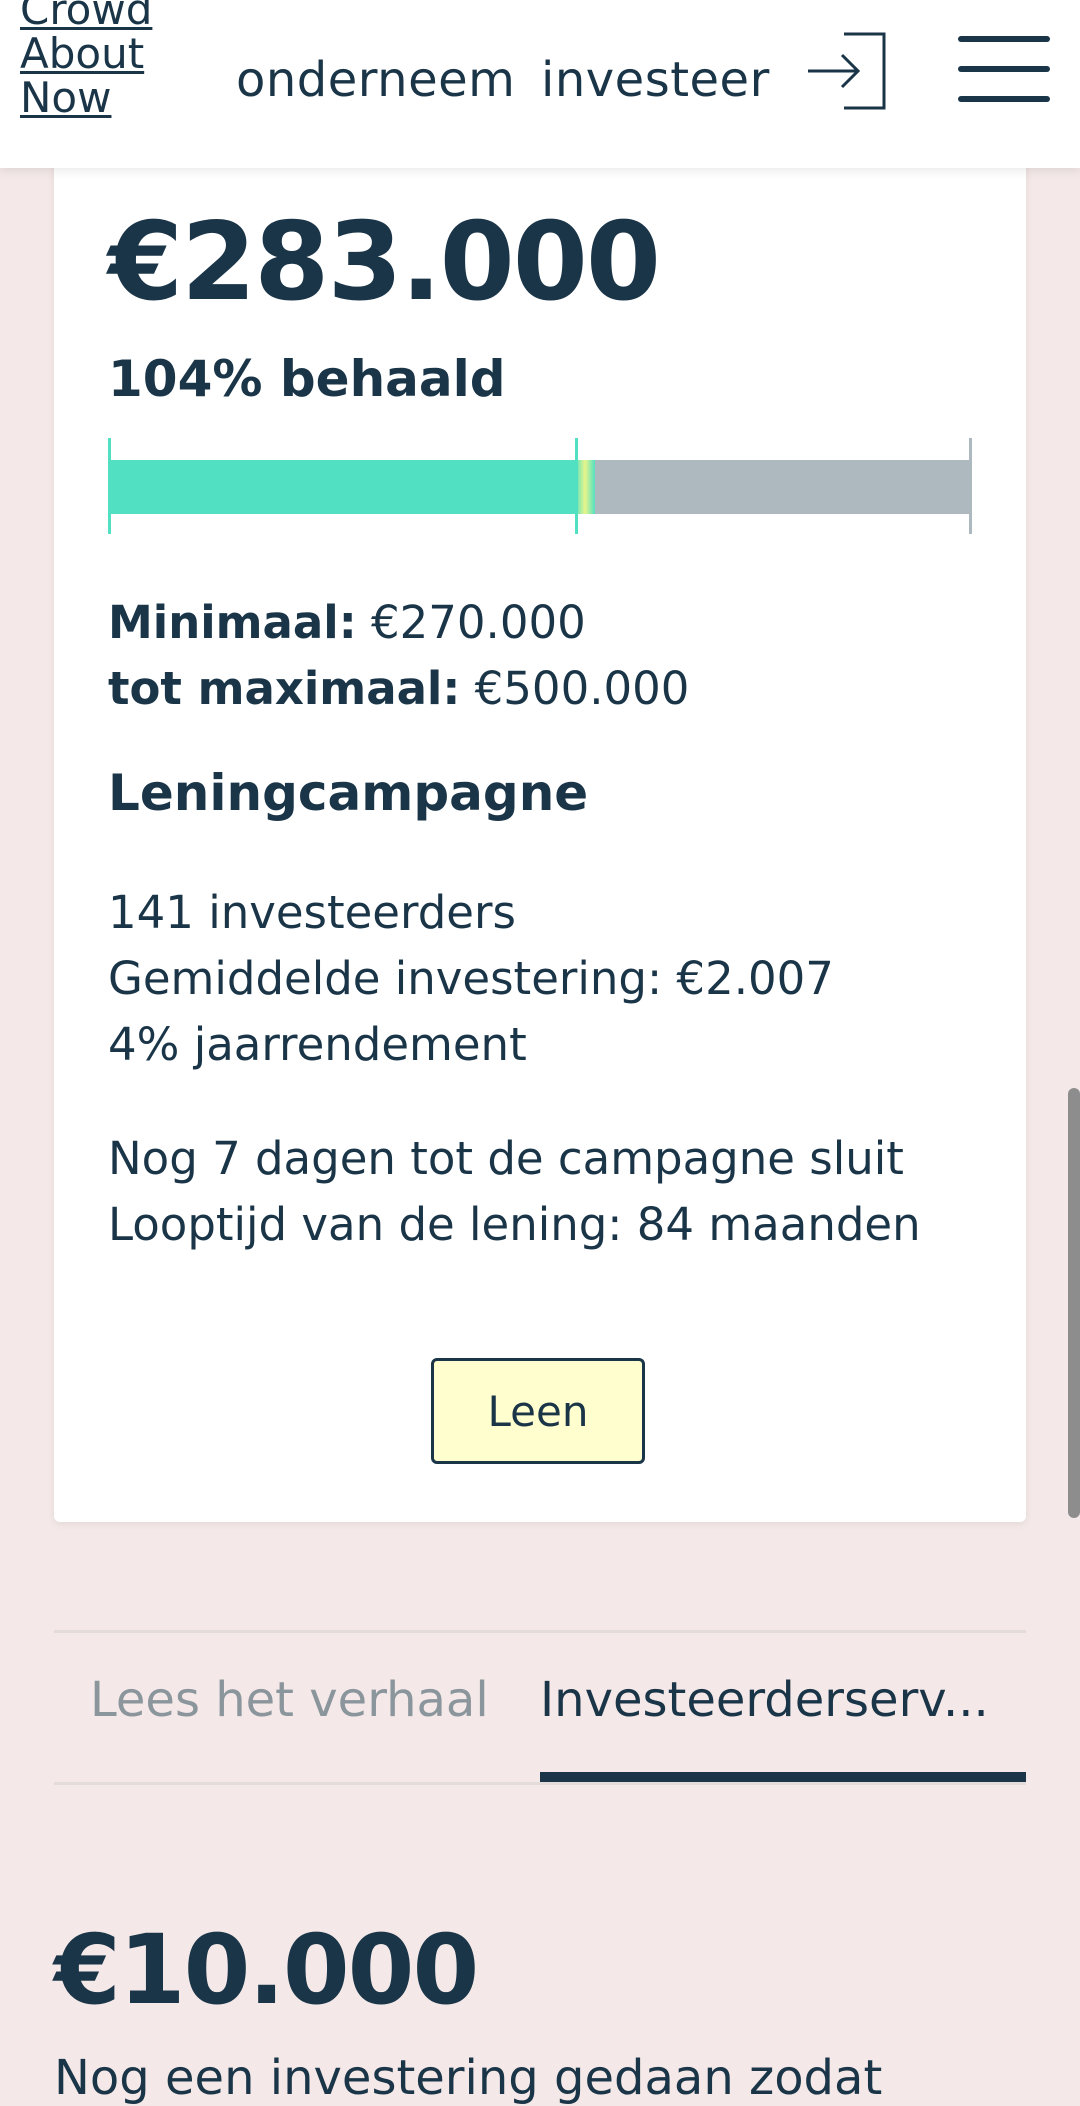  Describe the element at coordinates (1074, 1303) in the screenshot. I see `scrollbar` at that location.